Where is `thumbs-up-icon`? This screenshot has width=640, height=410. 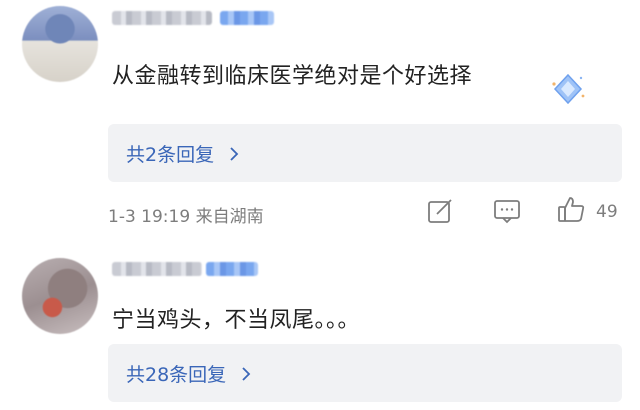 thumbs-up-icon is located at coordinates (571, 209).